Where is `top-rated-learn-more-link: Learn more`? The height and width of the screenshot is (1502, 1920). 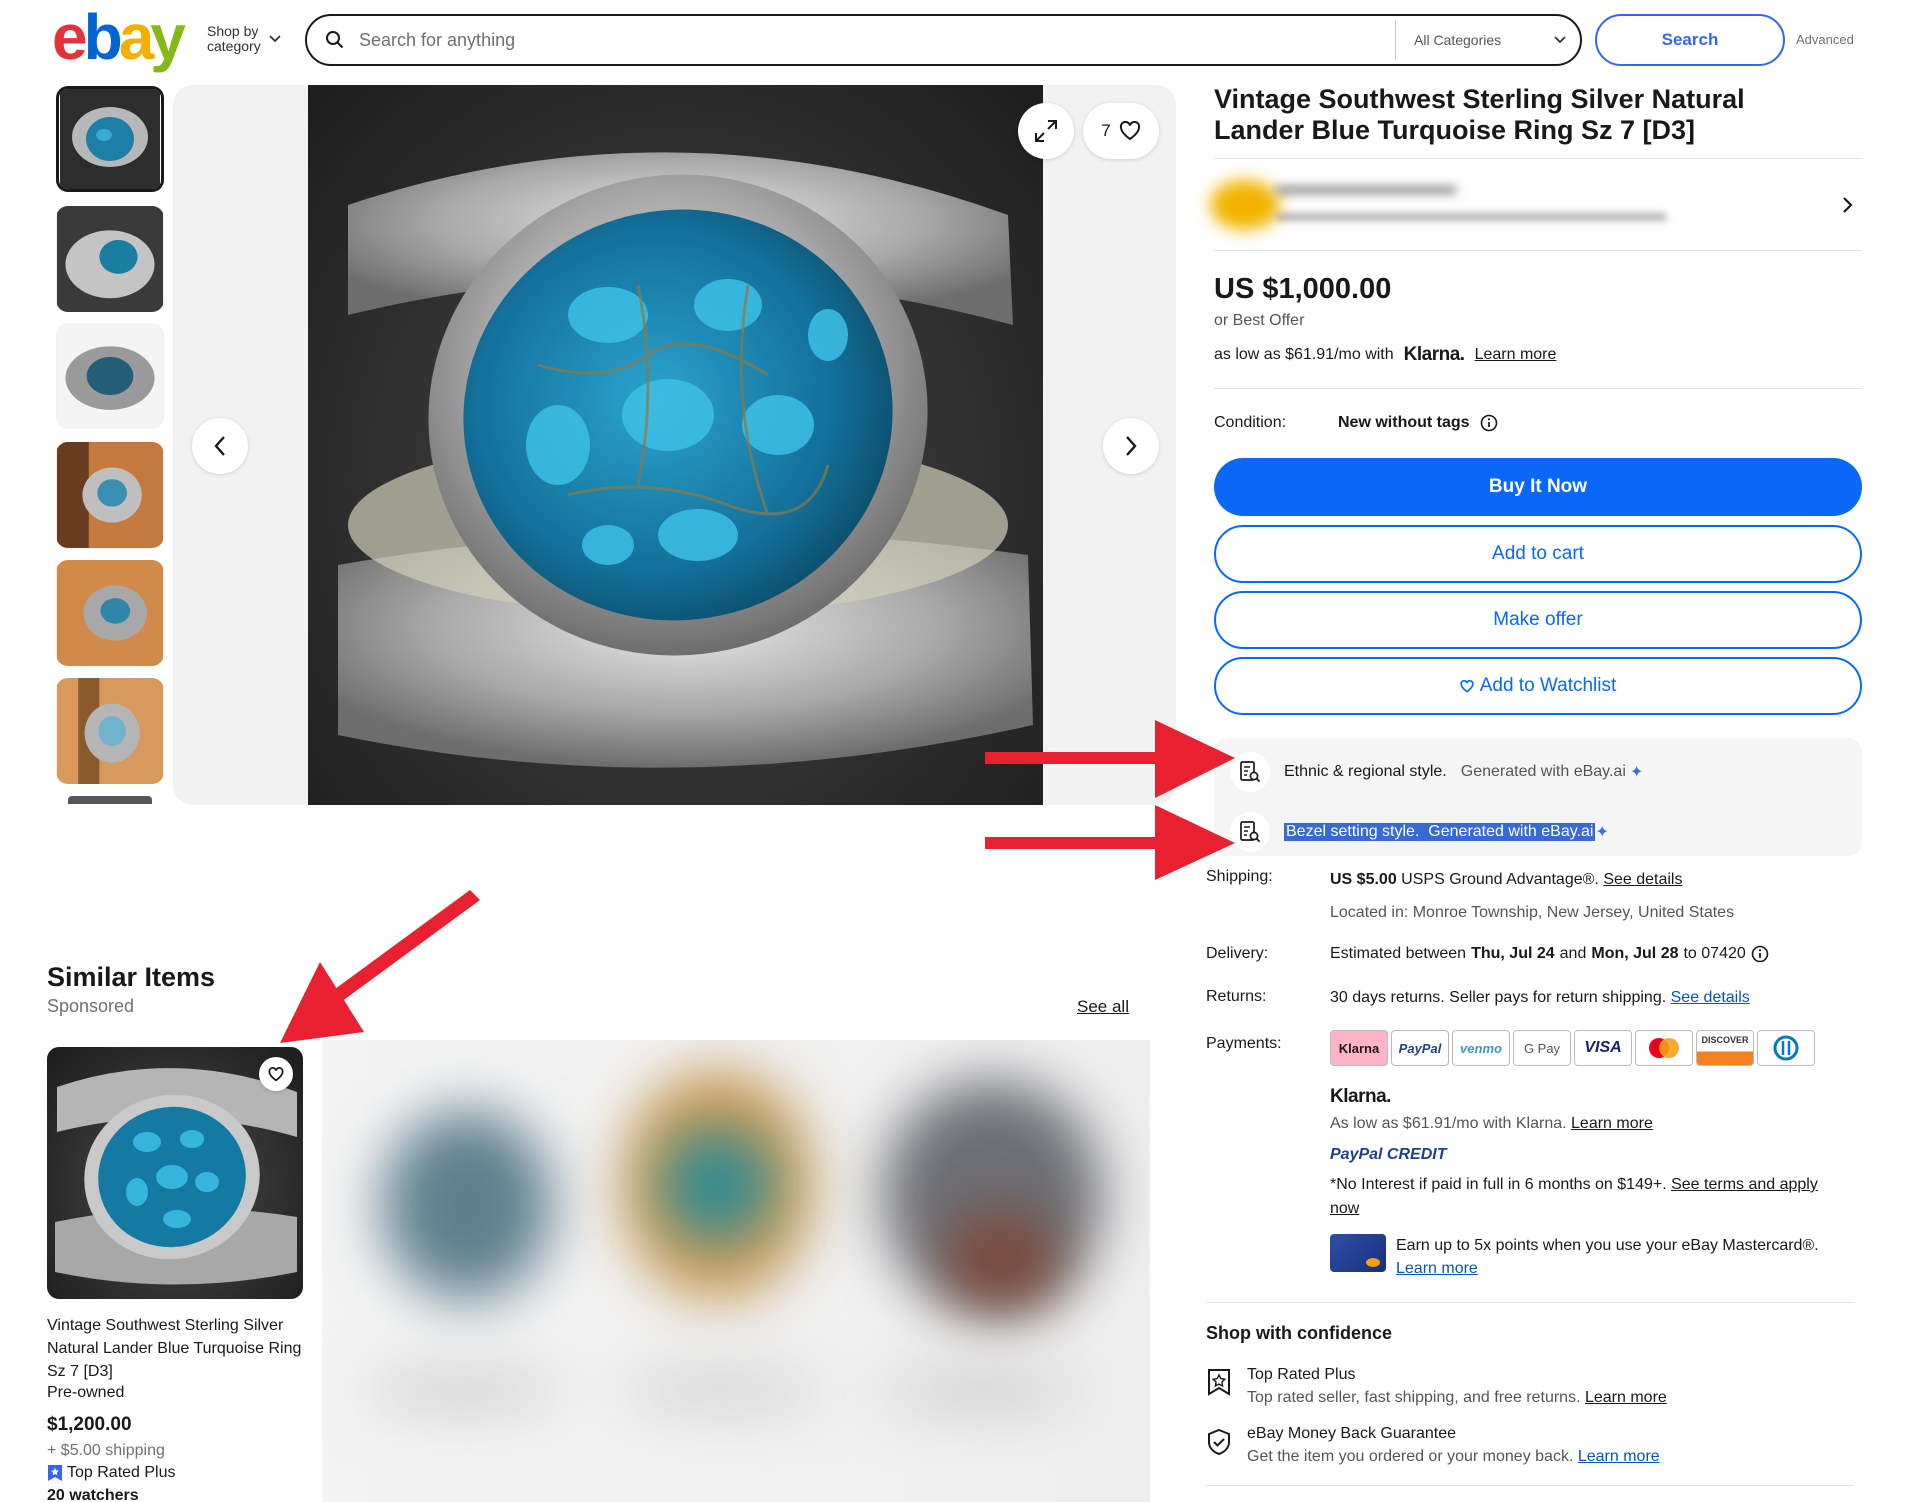 top-rated-learn-more-link: Learn more is located at coordinates (1626, 1397).